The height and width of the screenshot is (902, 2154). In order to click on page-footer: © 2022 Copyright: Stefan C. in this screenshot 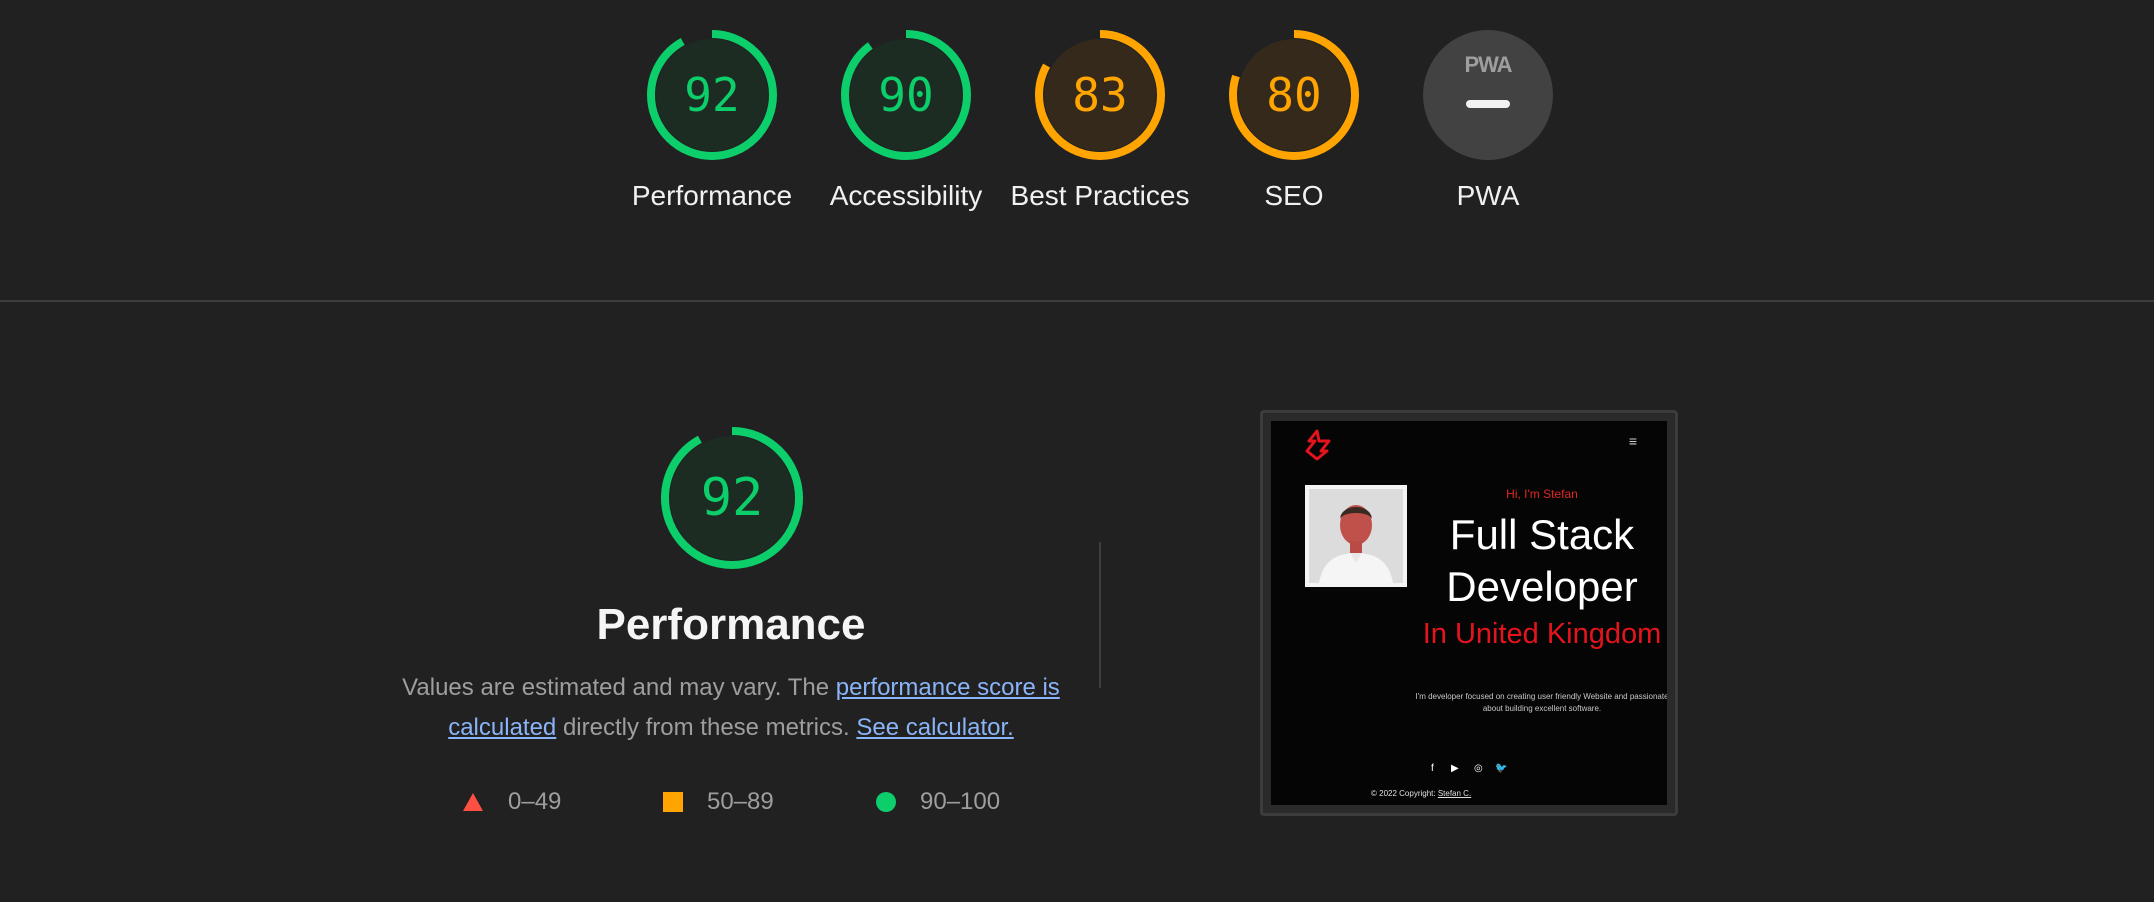, I will do `click(1496, 793)`.